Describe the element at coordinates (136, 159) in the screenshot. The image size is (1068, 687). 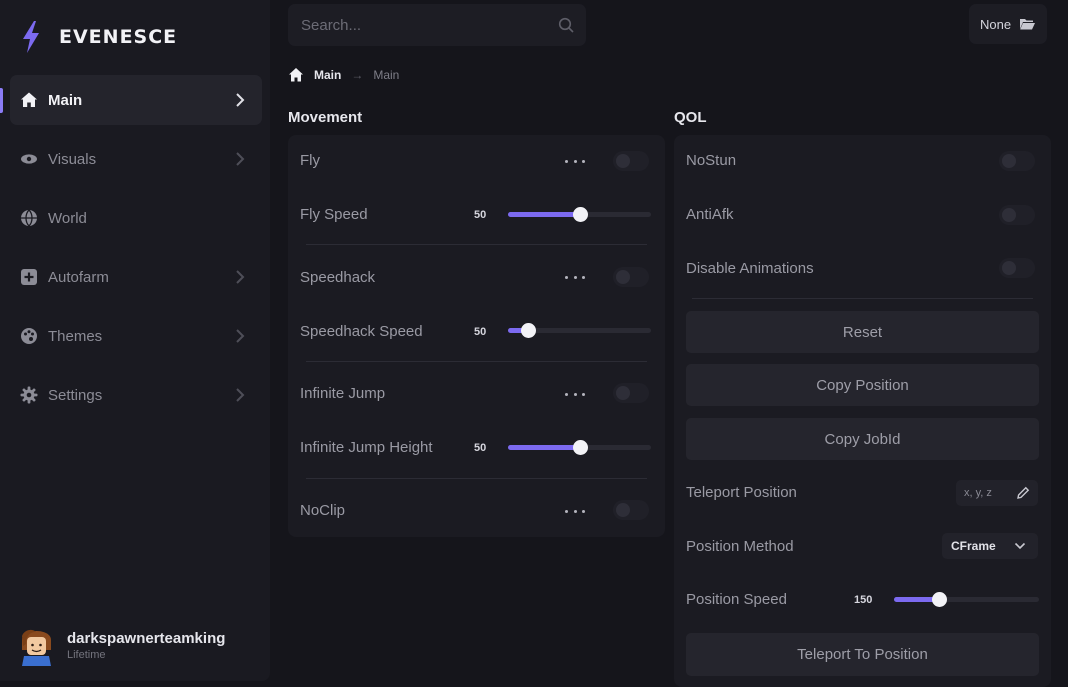
I see `sidebar-item-visuals: Visuals` at that location.